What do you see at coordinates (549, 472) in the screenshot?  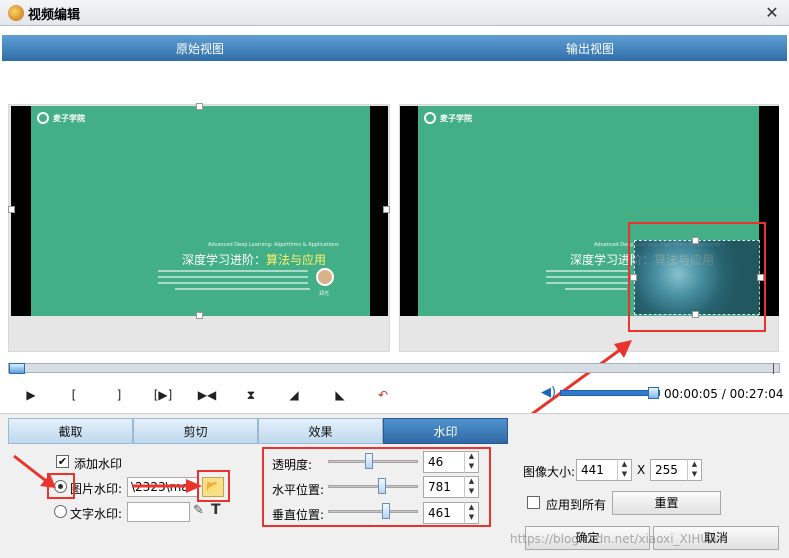 I see `image-size-label: 图像大小:` at bounding box center [549, 472].